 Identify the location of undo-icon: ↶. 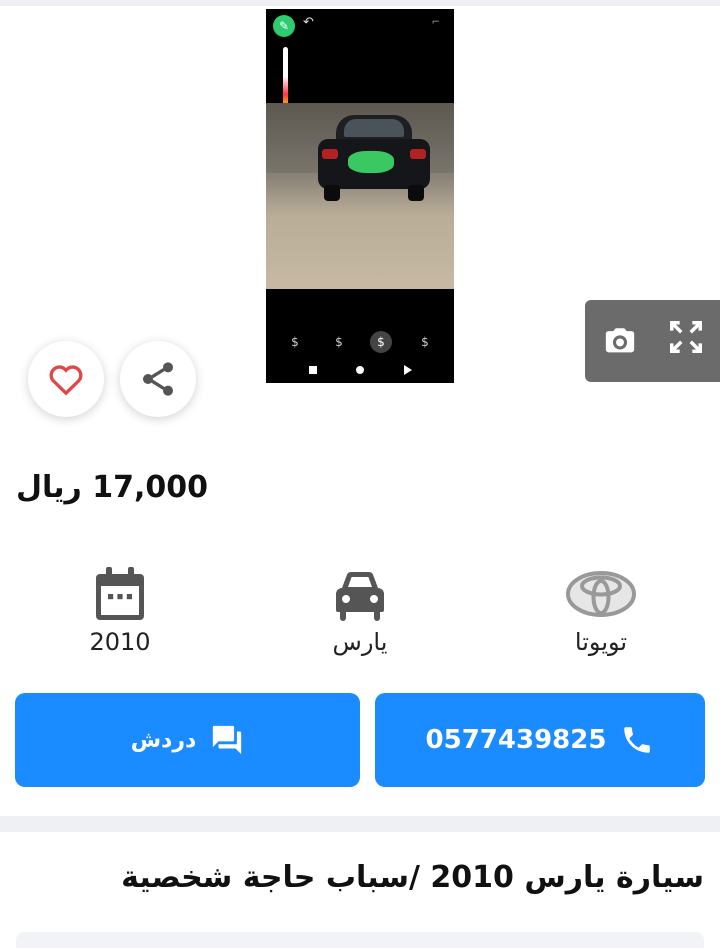
(308, 22).